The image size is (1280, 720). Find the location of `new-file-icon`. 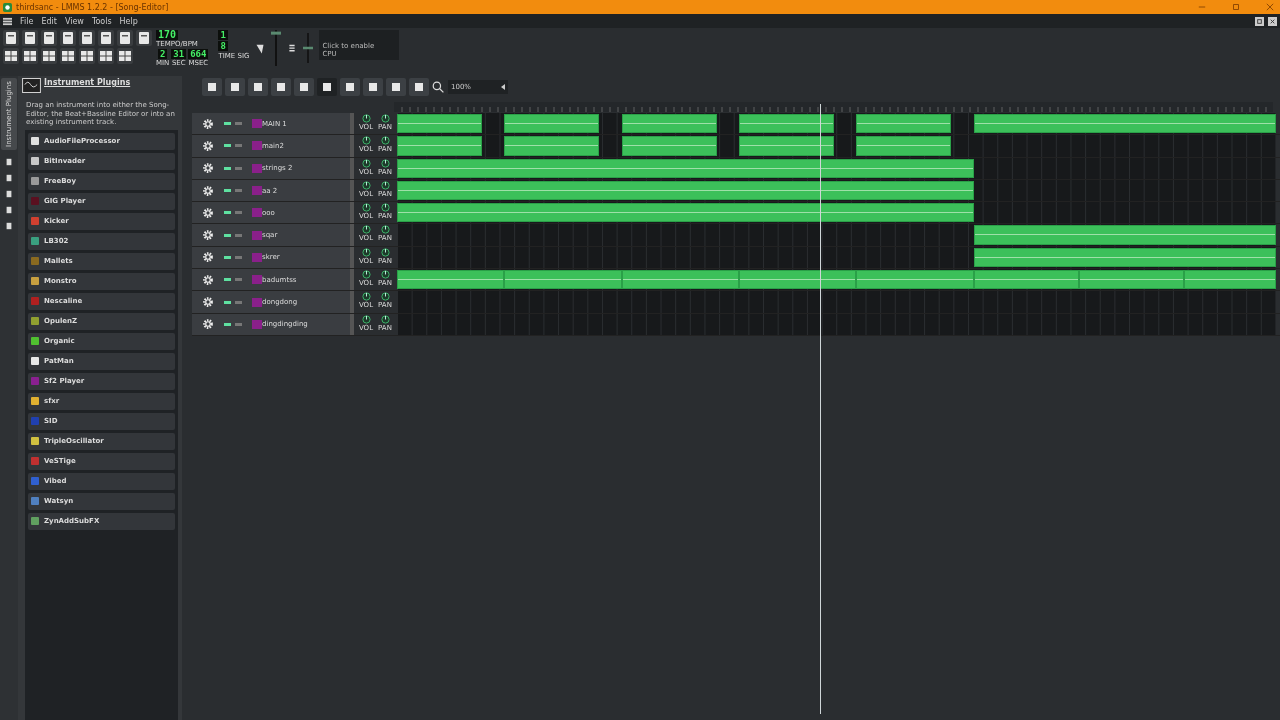

new-file-icon is located at coordinates (11, 38).